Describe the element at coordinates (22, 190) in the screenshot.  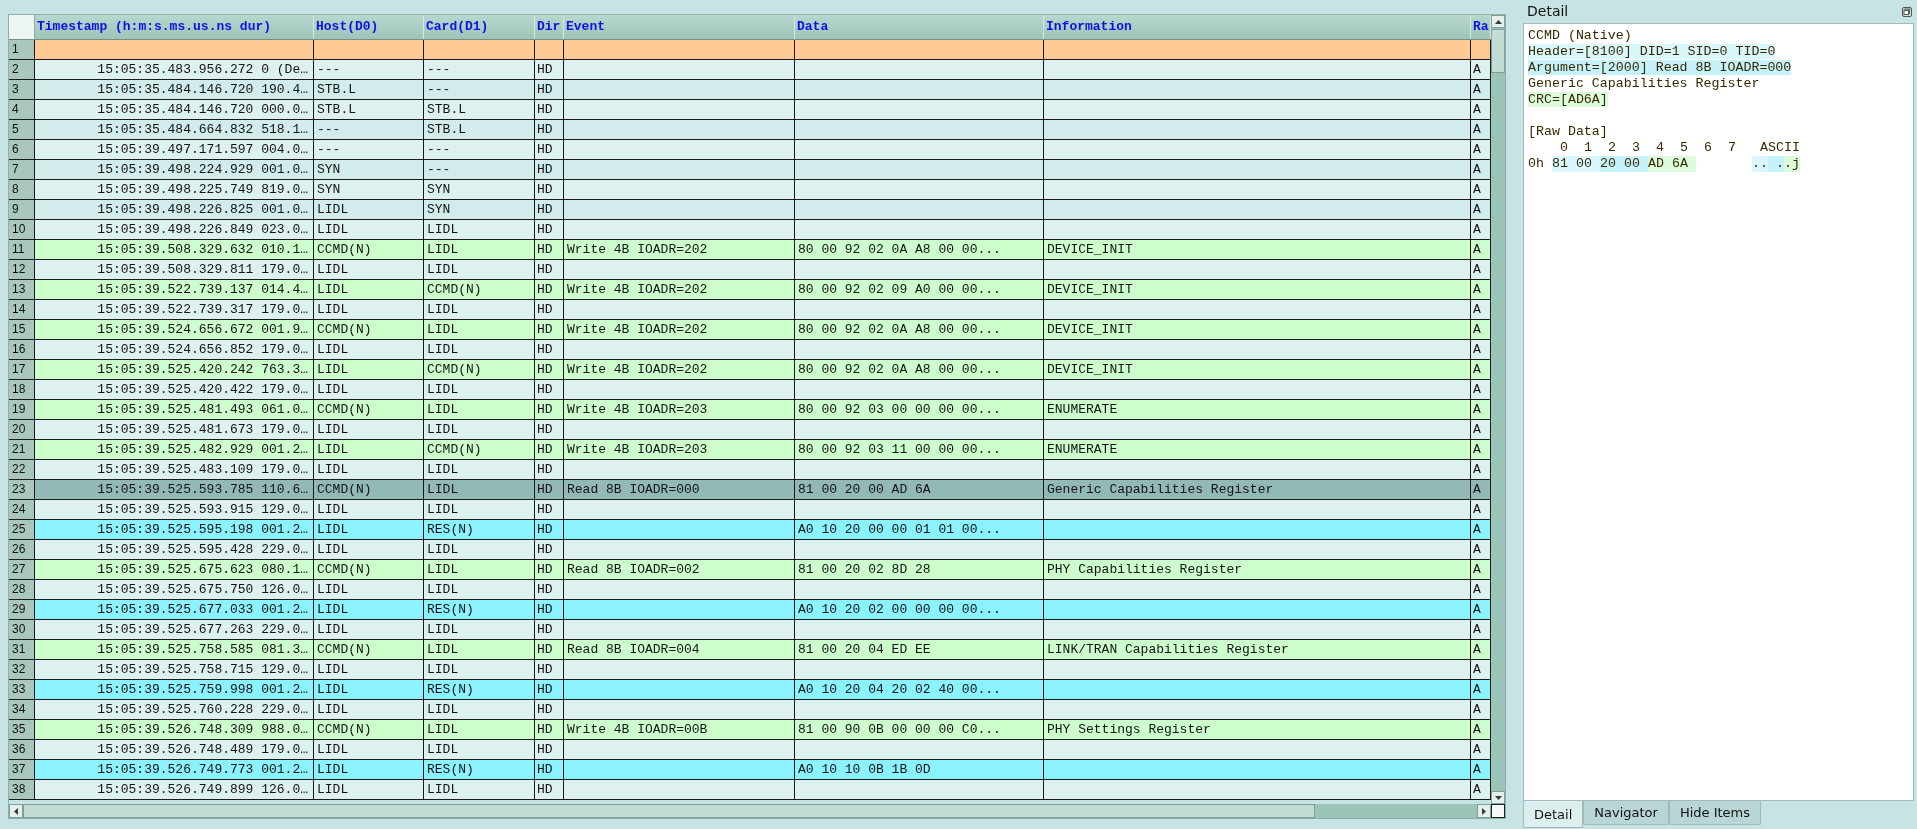
I see `row-number: 8` at that location.